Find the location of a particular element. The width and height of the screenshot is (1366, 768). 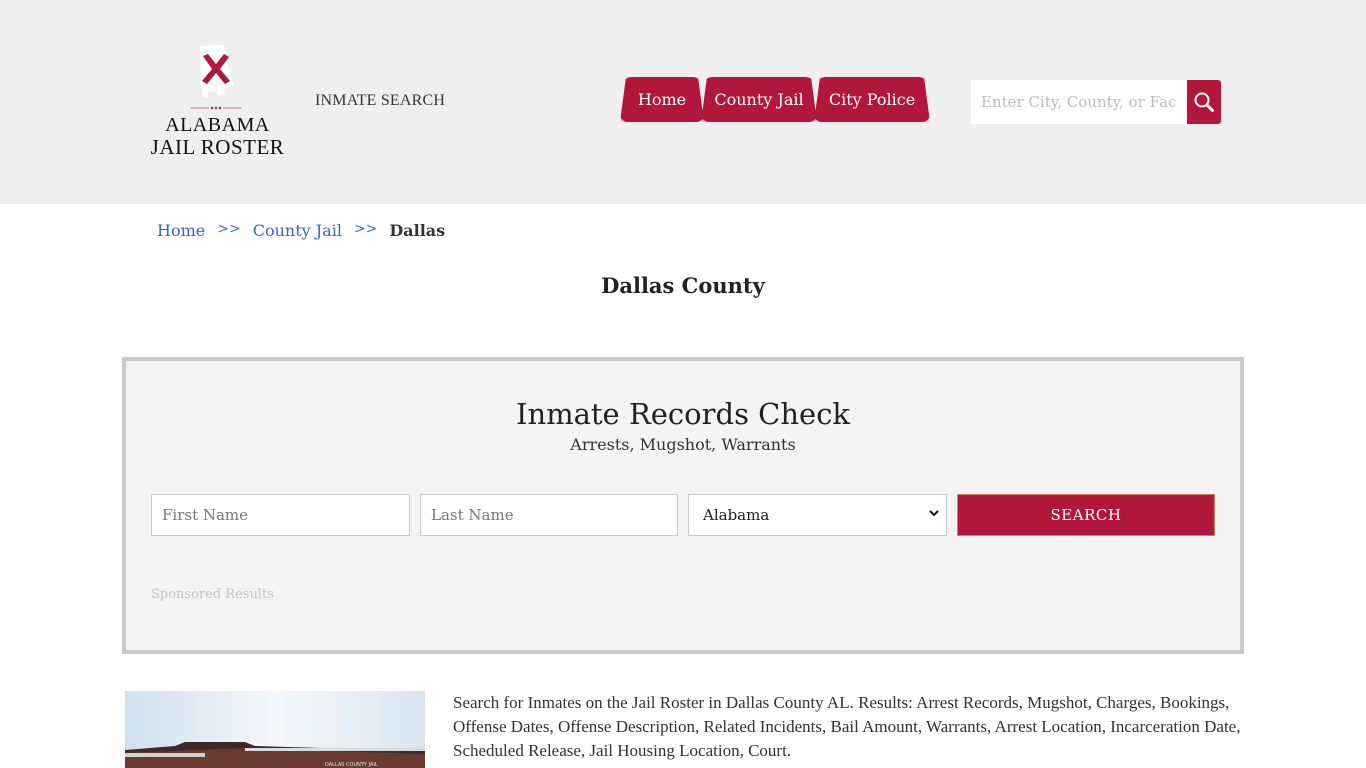

last-name-input is located at coordinates (549, 515).